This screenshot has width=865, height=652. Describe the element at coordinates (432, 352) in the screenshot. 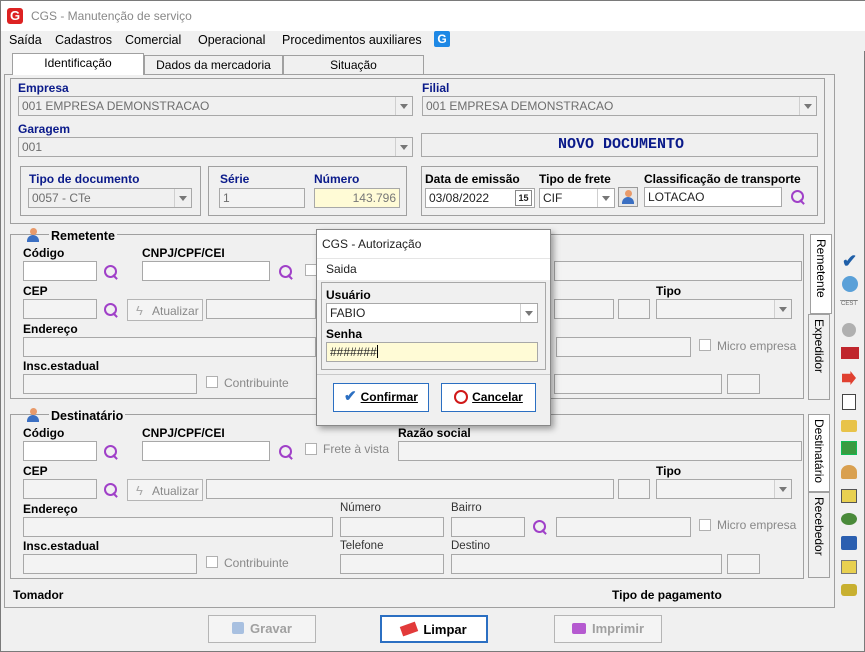

I see `senha-field: #######` at that location.